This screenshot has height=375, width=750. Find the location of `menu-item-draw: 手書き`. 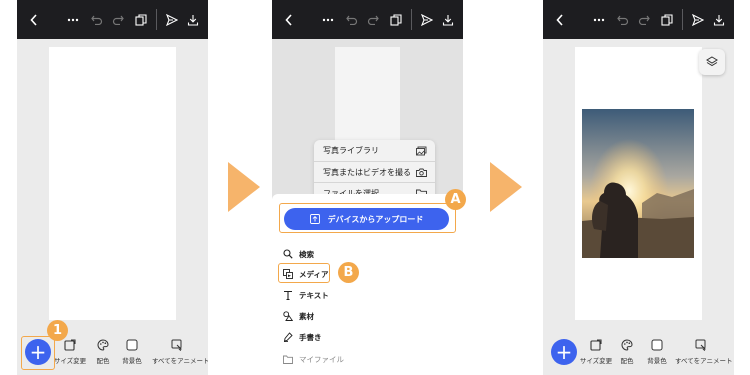

menu-item-draw: 手書き is located at coordinates (302, 337).